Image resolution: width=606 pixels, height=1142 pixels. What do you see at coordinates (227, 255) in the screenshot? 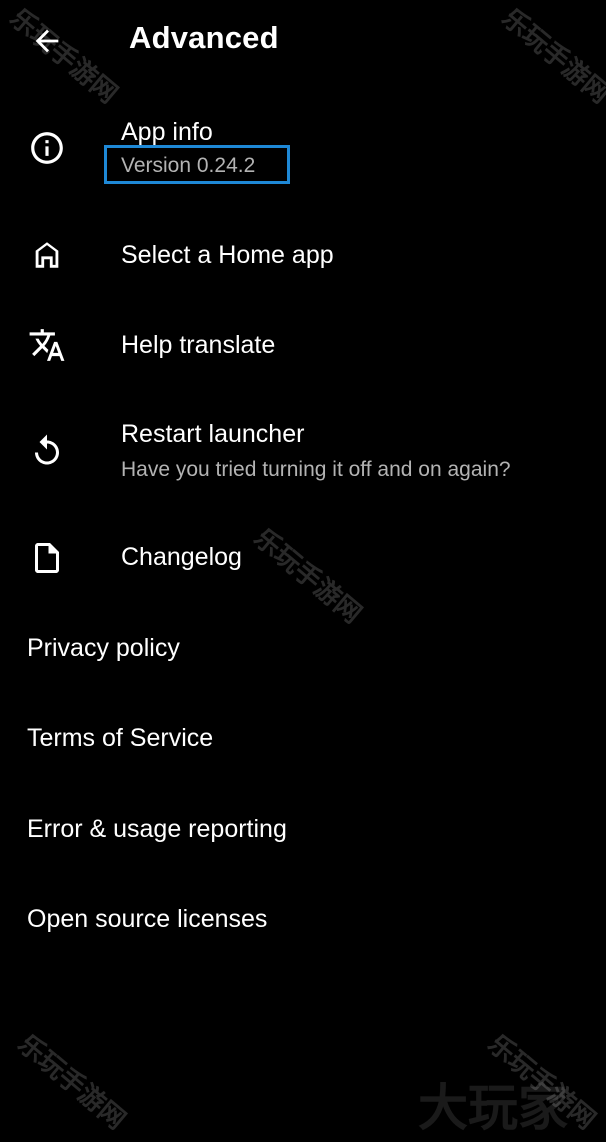
I see `home-app-label: Select a Home app` at bounding box center [227, 255].